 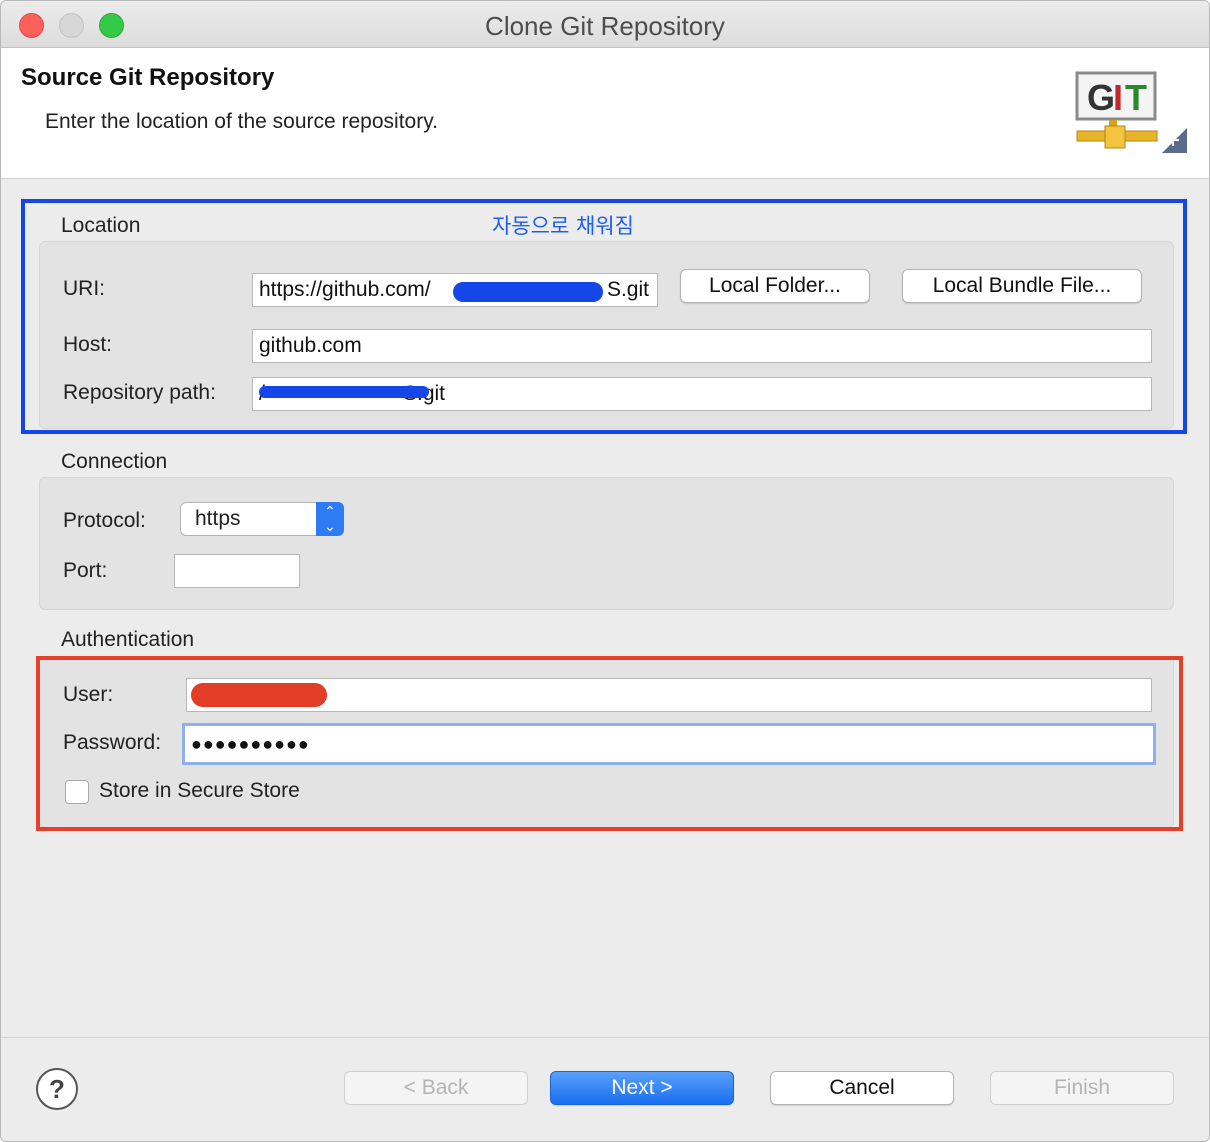 I want to click on chevron-up-down-icon: ⌃ ⌄, so click(x=330, y=519).